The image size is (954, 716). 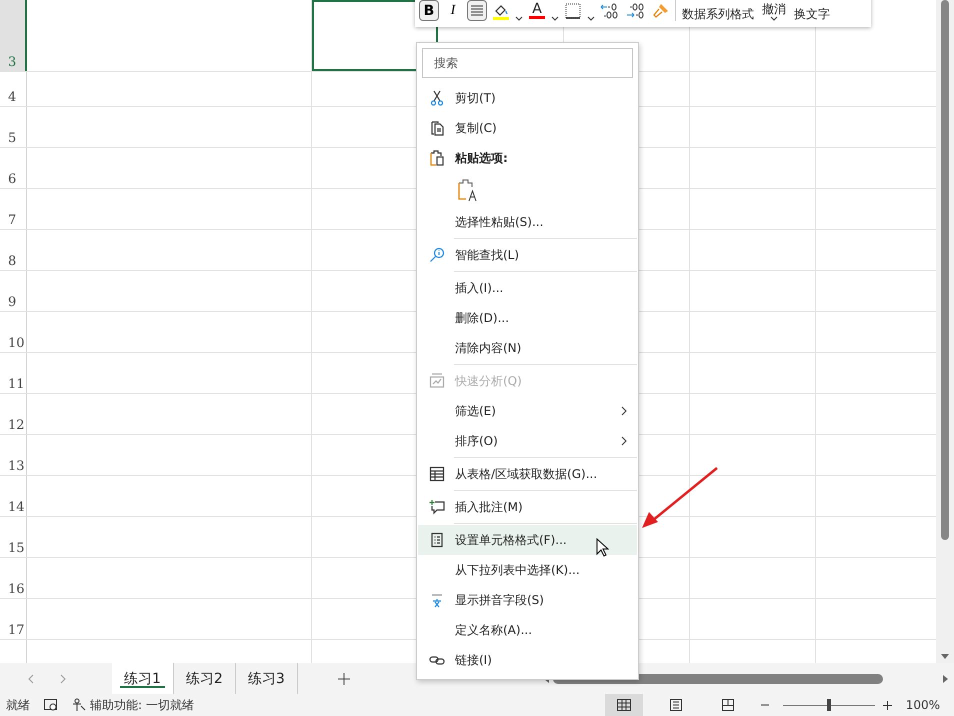 I want to click on scroll-down-icon, so click(x=945, y=656).